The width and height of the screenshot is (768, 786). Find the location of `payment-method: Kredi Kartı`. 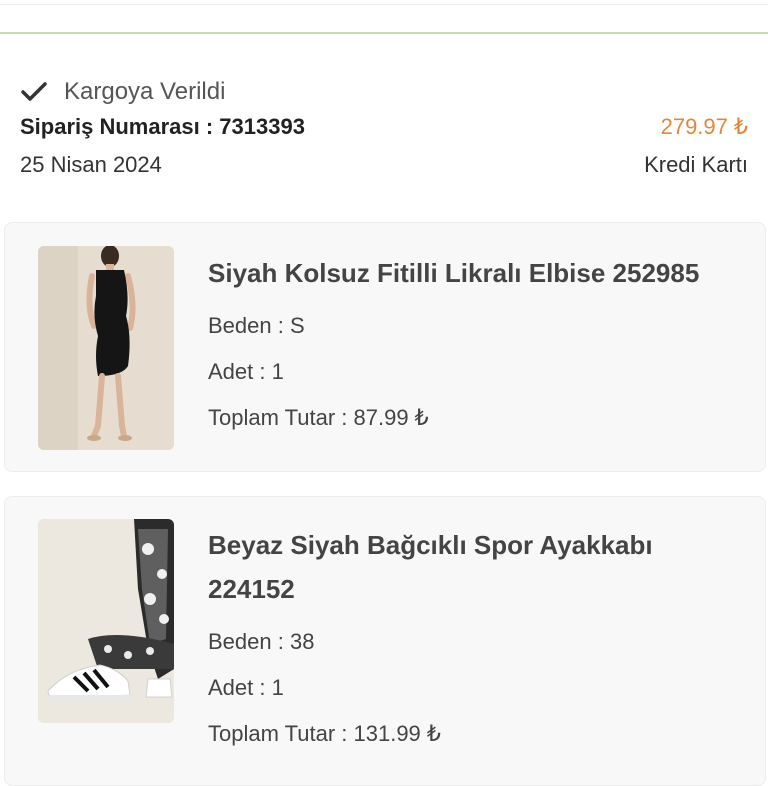

payment-method: Kredi Kartı is located at coordinates (696, 164).